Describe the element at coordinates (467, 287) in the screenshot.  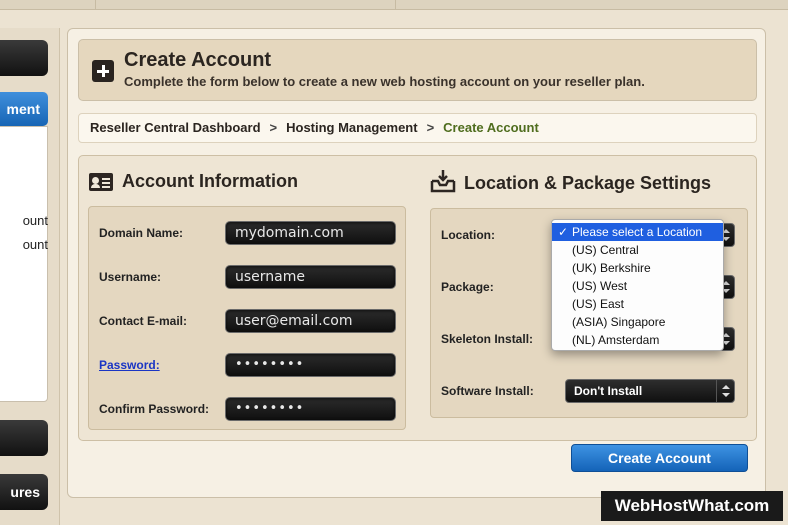
I see `package-label: Package:` at that location.